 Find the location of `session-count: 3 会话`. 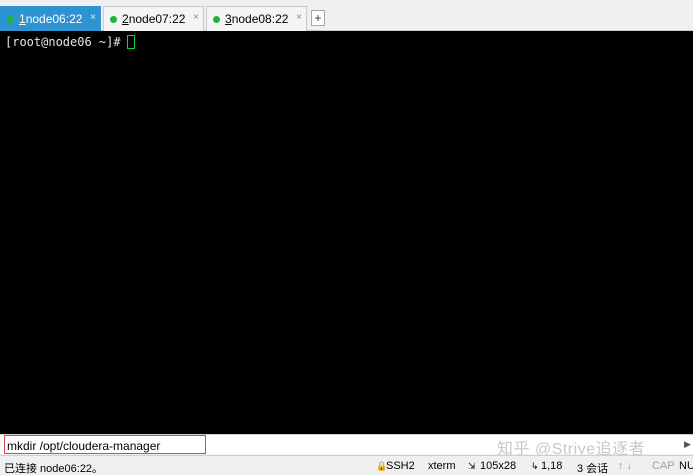

session-count: 3 会话 is located at coordinates (593, 469).